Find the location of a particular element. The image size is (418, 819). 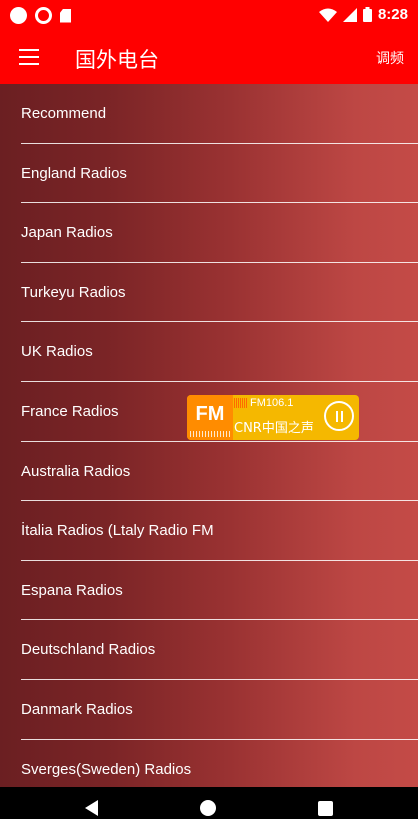

list-item-deutschland: Deutschland Radios is located at coordinates (219, 650).